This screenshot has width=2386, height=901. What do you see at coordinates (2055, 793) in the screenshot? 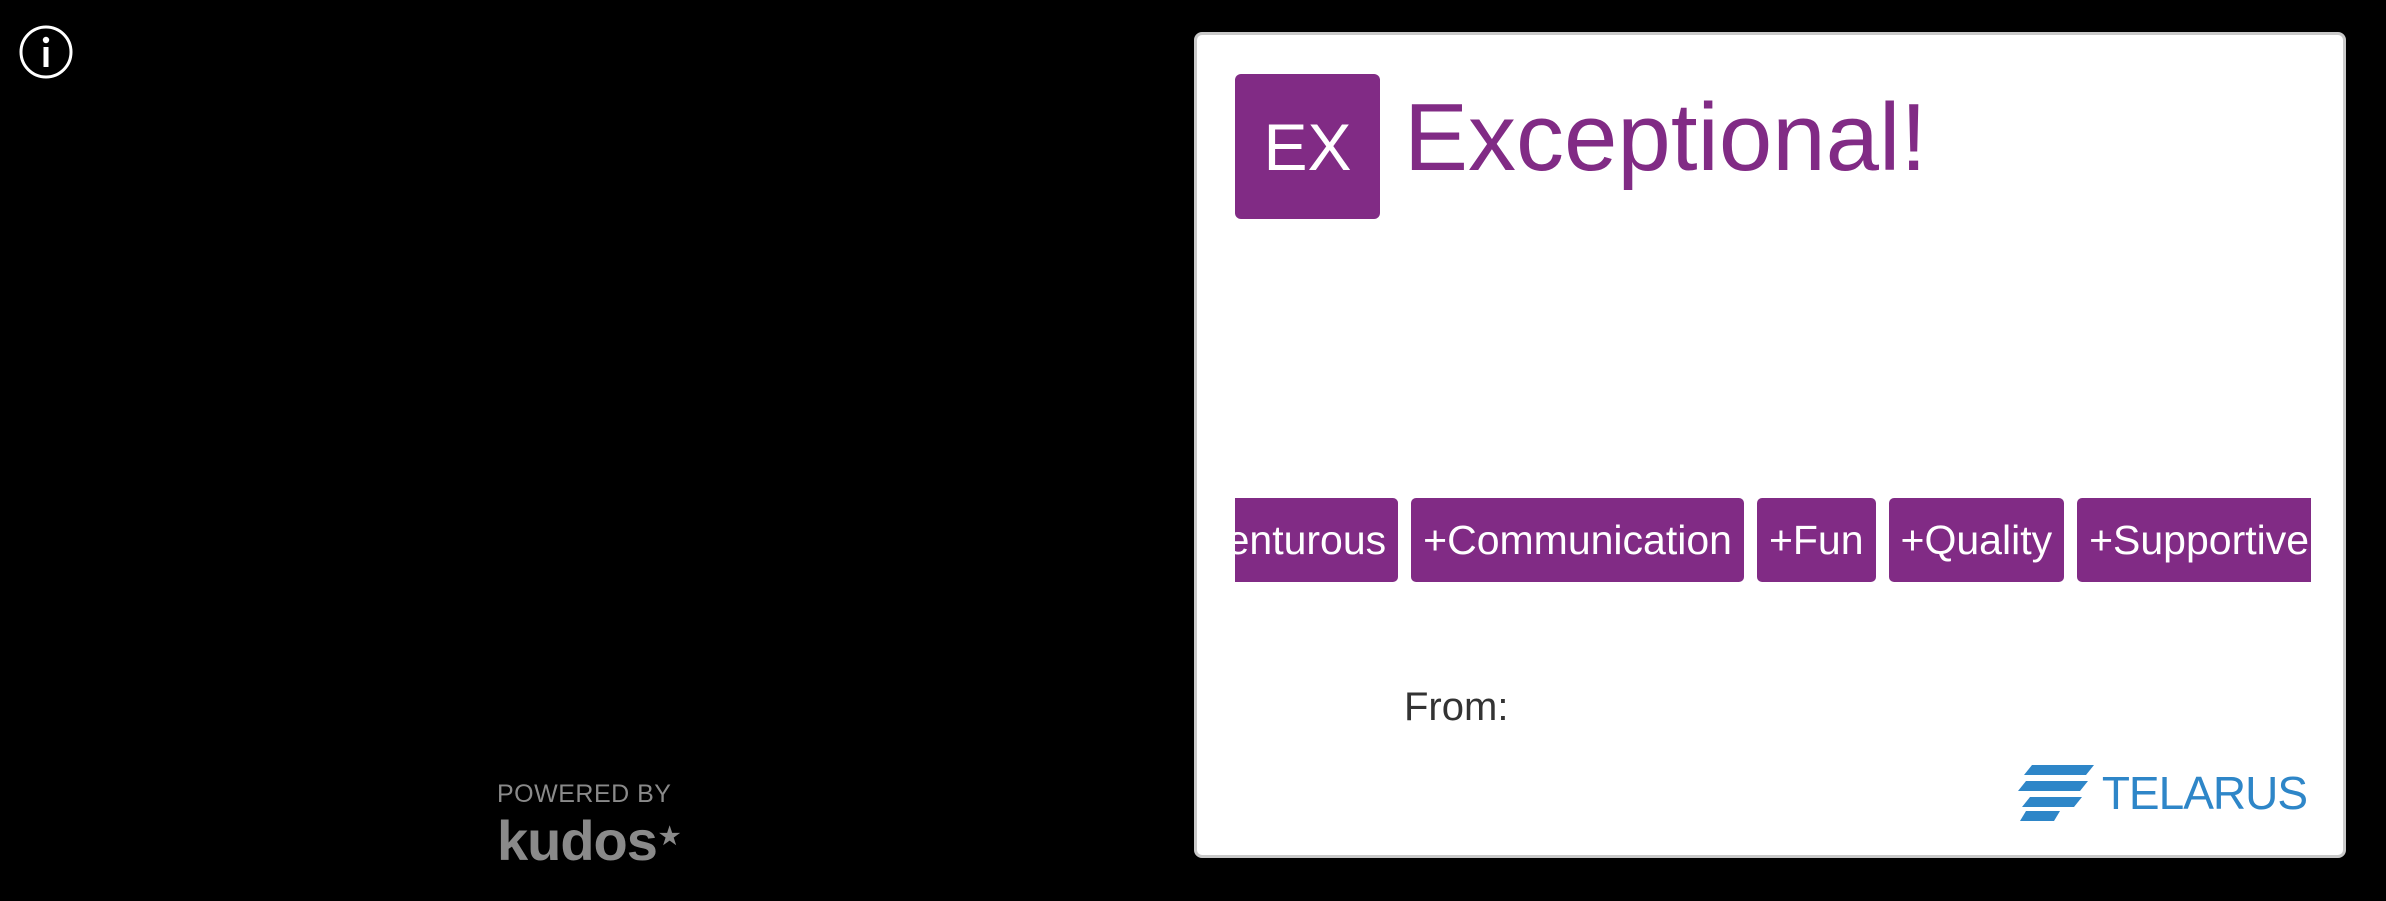
I see `telarus-wave-icon` at bounding box center [2055, 793].